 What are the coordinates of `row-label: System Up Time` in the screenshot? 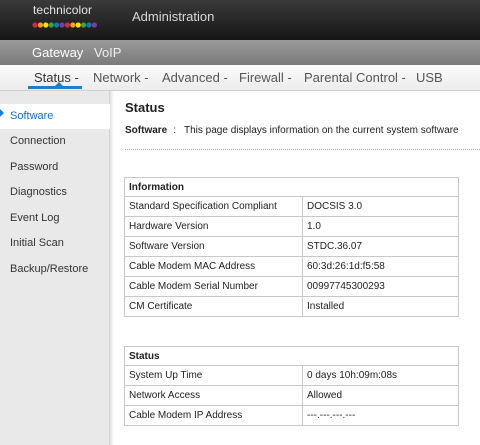 It's located at (213, 375).